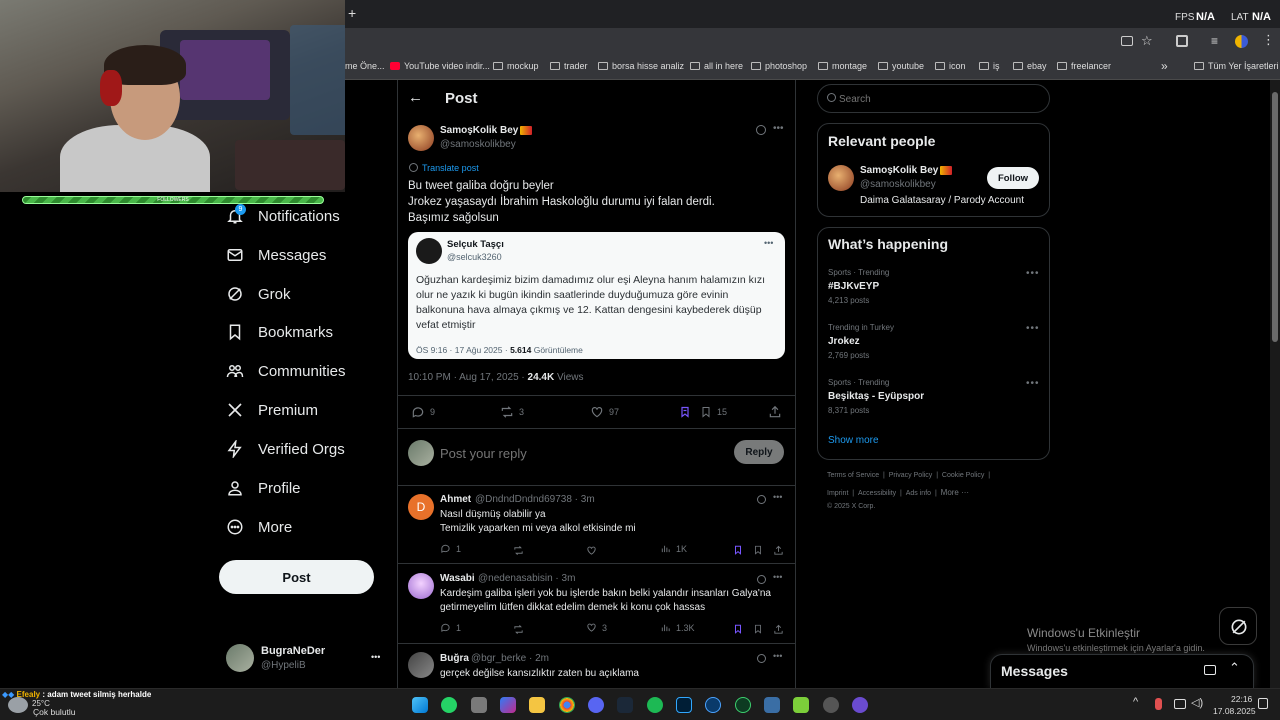  What do you see at coordinates (604, 412) in the screenshot?
I see `like-action: 97` at bounding box center [604, 412].